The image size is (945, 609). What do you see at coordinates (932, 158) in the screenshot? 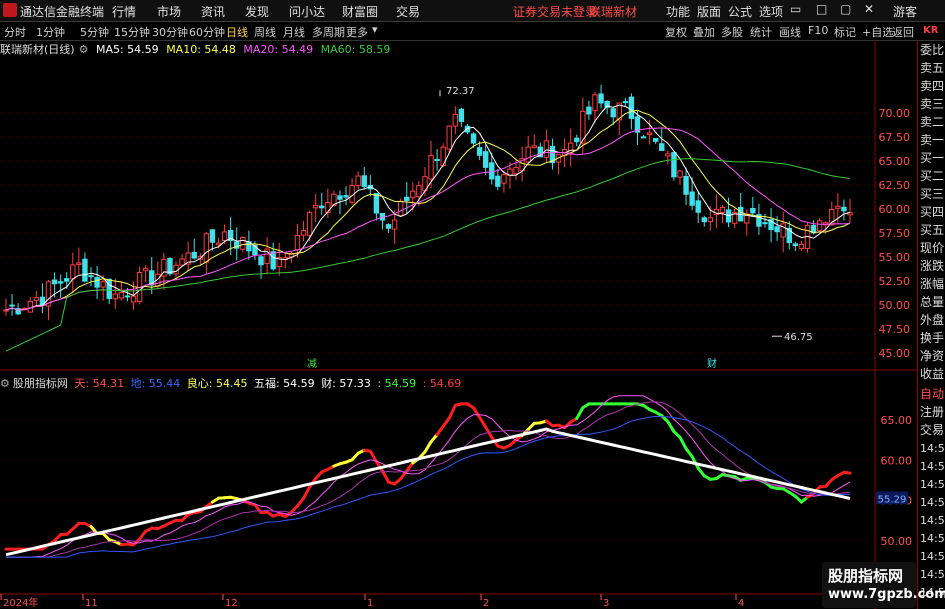
I see `quote-label-6: 买一` at bounding box center [932, 158].